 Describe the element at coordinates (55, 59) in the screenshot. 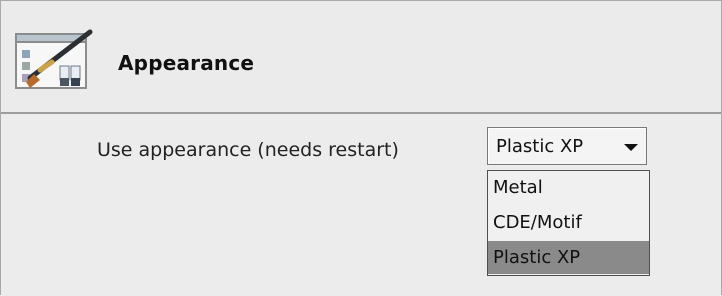

I see `appearance-settings-icon` at that location.